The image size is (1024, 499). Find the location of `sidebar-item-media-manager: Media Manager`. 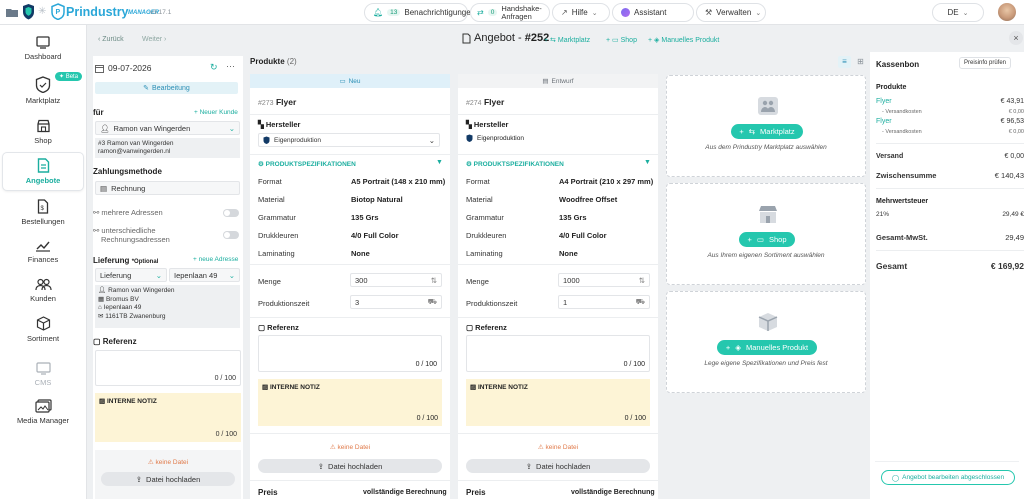

sidebar-item-media-manager: Media Manager is located at coordinates (43, 412).